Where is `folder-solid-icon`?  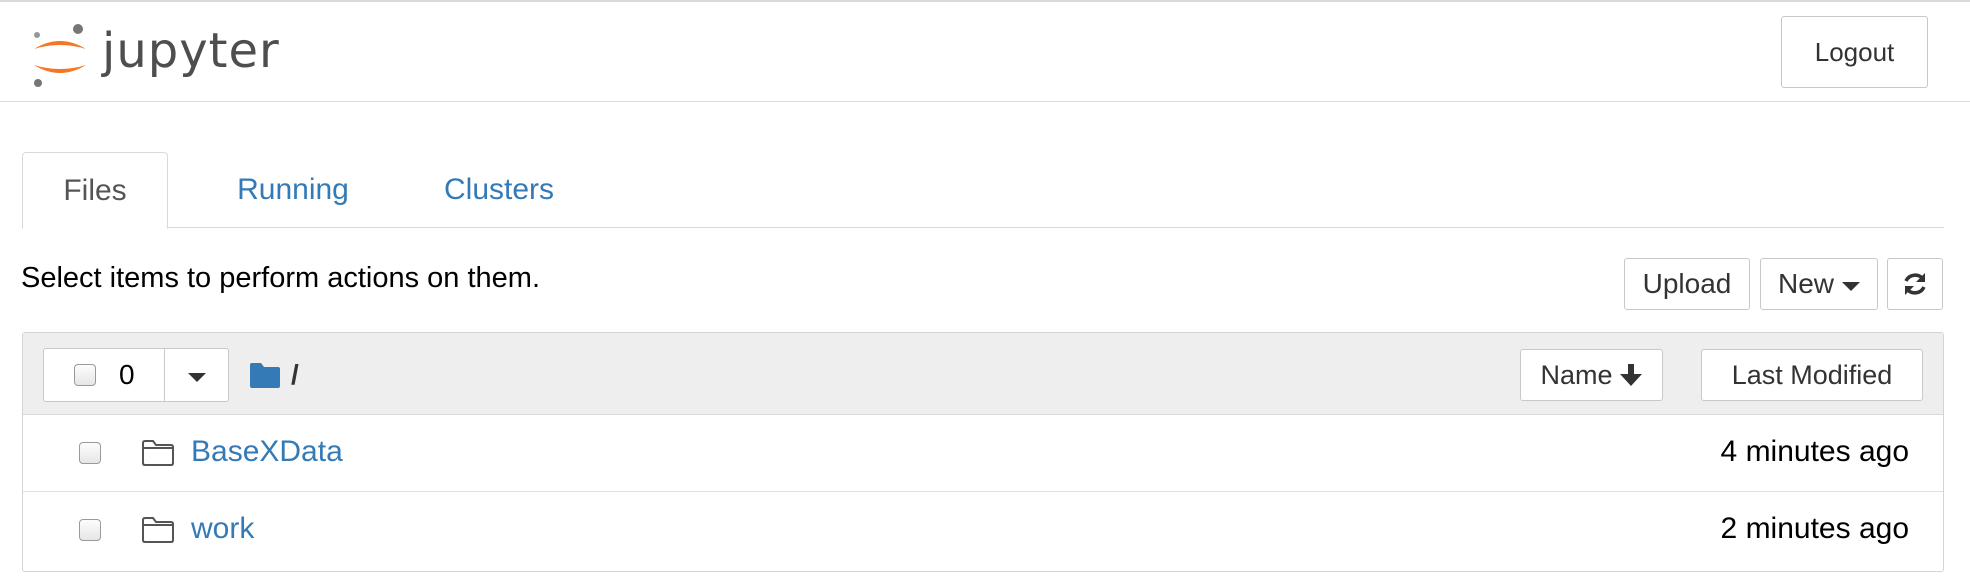
folder-solid-icon is located at coordinates (265, 375).